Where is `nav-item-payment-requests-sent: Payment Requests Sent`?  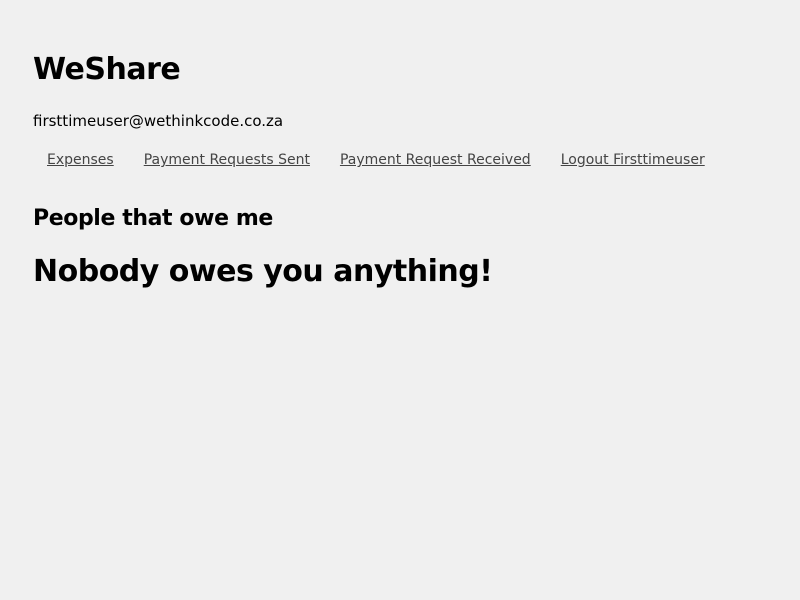 nav-item-payment-requests-sent: Payment Requests Sent is located at coordinates (227, 160).